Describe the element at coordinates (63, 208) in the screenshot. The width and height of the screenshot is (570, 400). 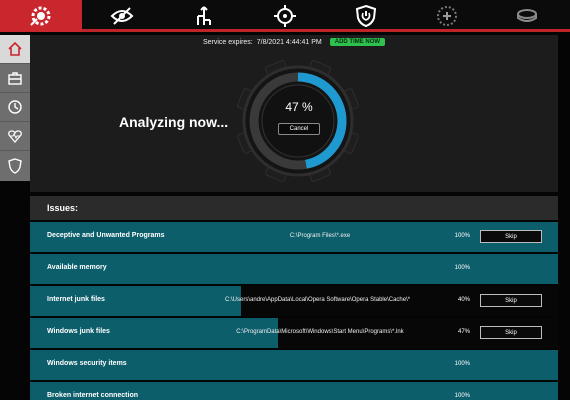
I see `issues-title: Issues:` at that location.